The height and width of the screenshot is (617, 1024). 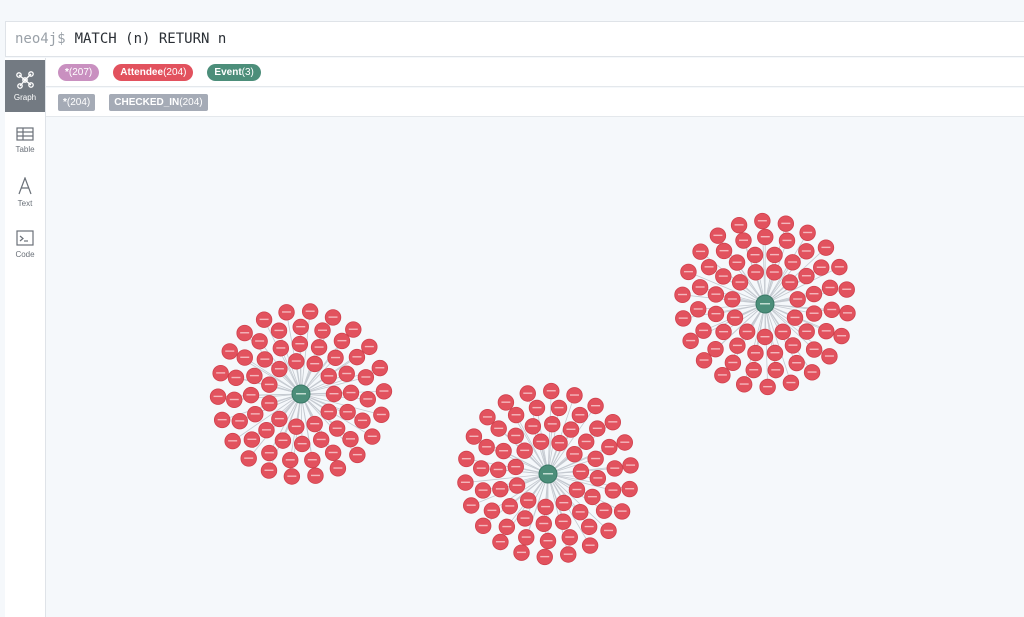 I want to click on node-label-all: *(207), so click(x=79, y=72).